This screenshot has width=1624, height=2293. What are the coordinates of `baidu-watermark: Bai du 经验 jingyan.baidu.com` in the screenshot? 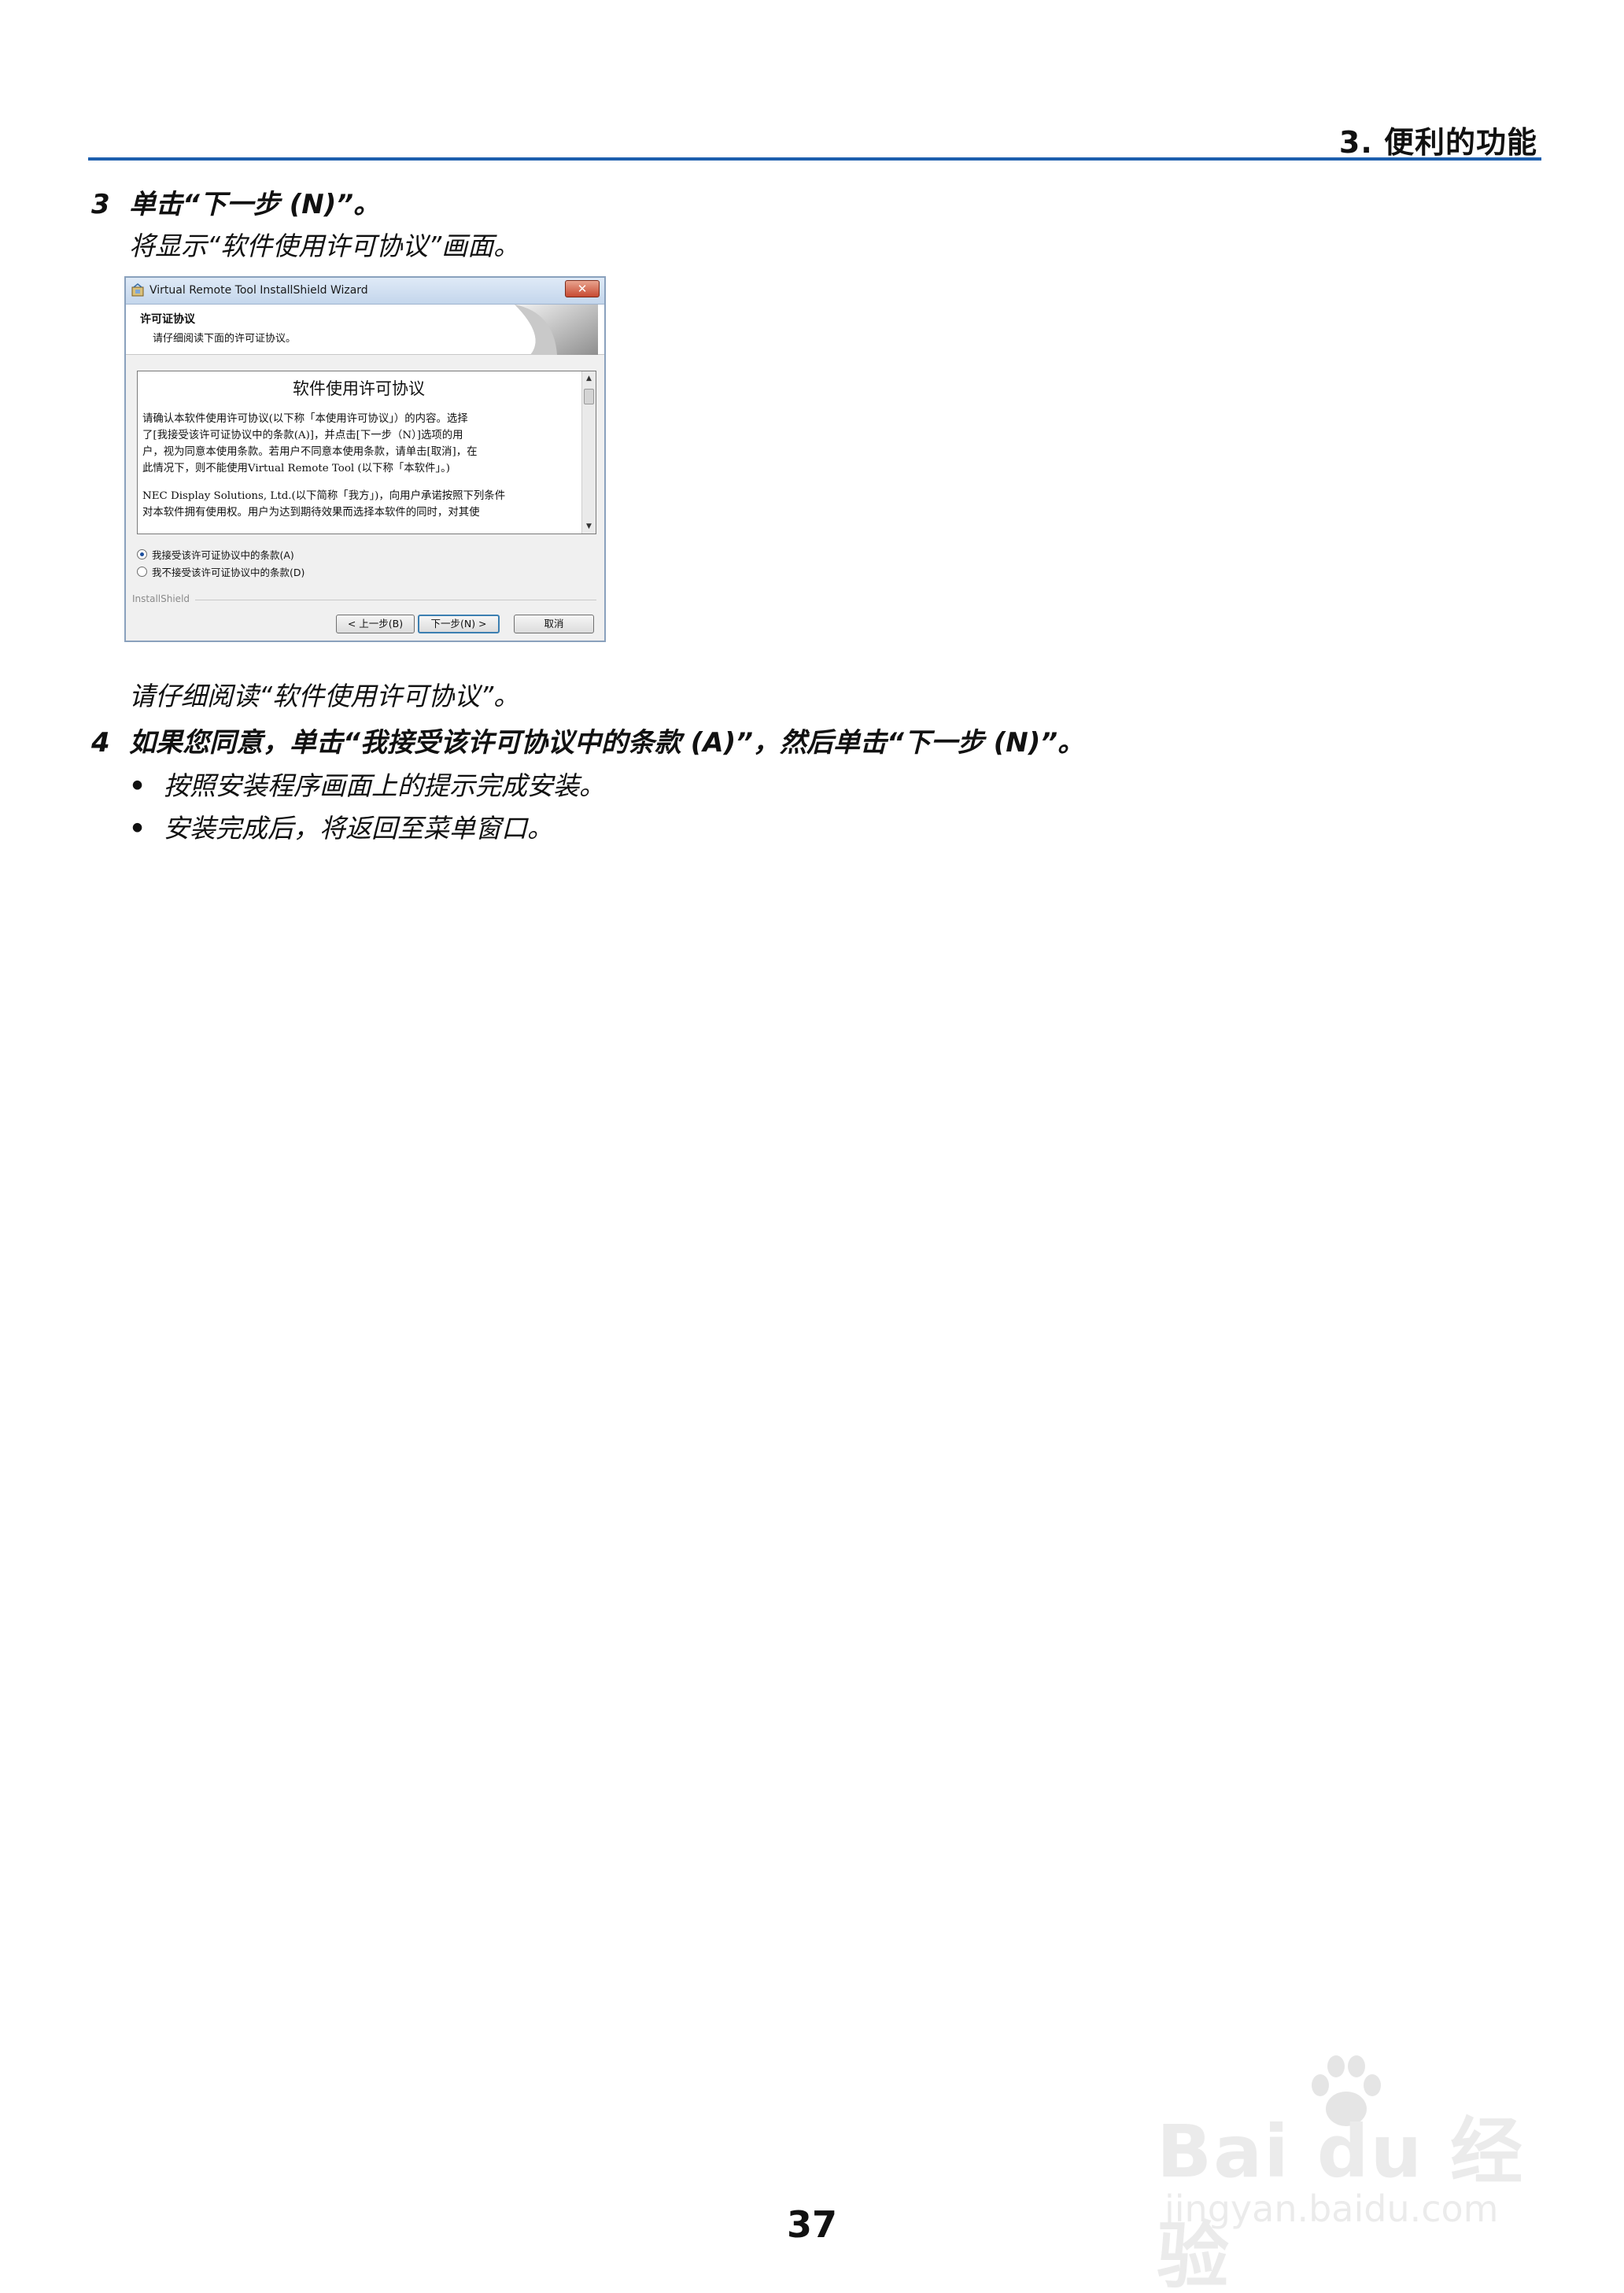 It's located at (1345, 2173).